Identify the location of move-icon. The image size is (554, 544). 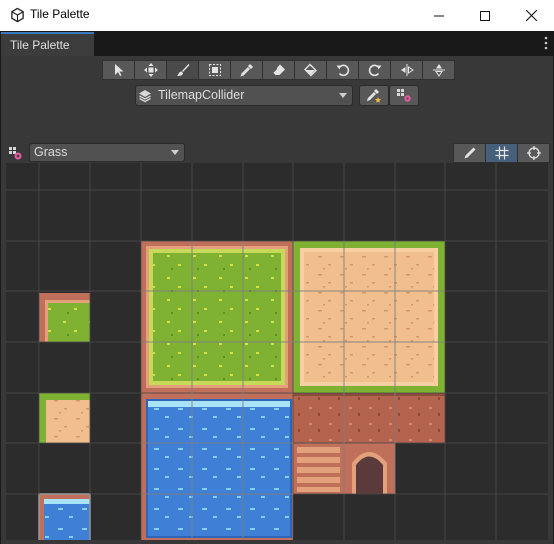
(150, 70).